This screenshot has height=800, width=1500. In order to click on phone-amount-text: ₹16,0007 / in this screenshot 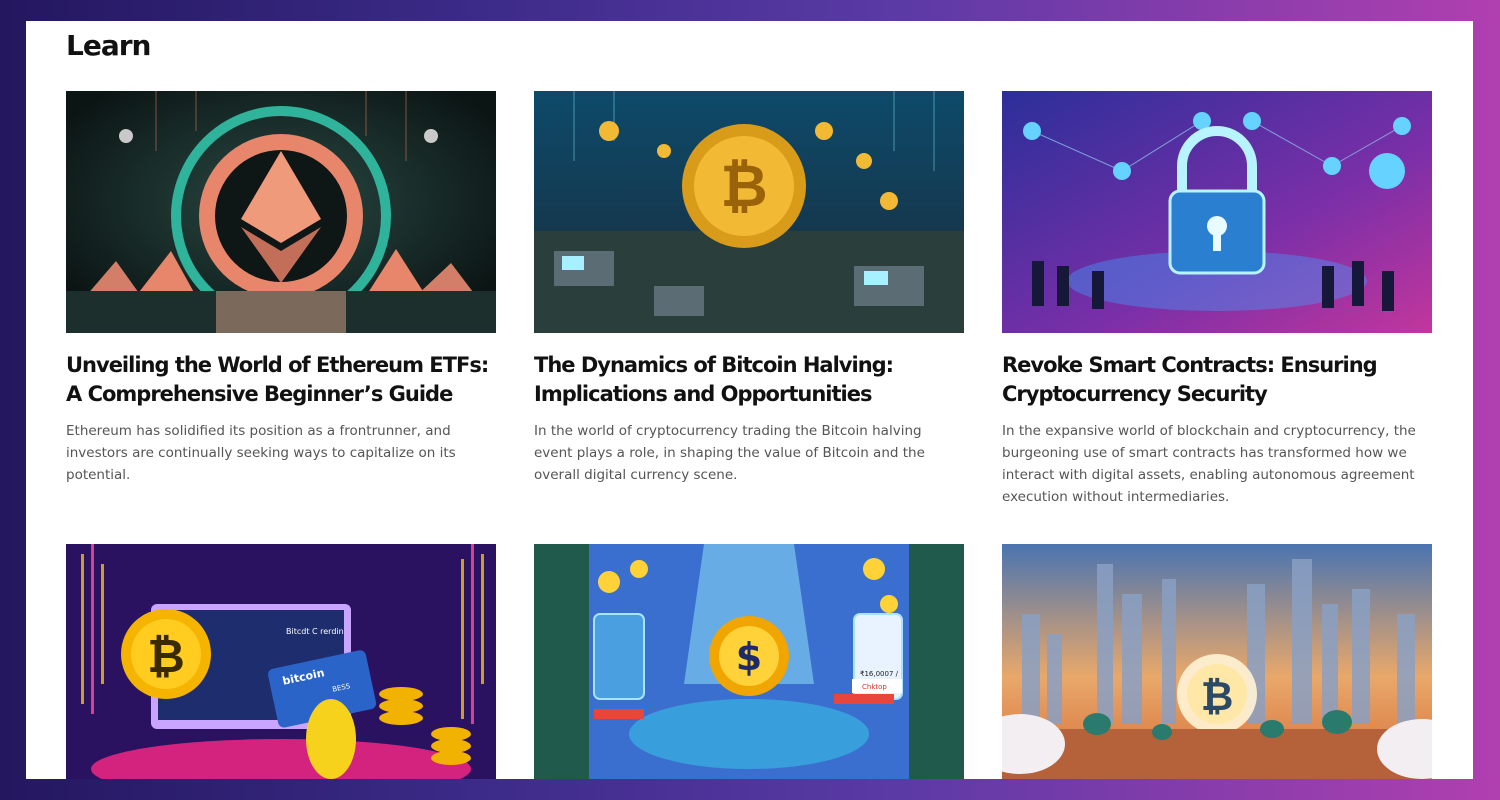, I will do `click(879, 674)`.